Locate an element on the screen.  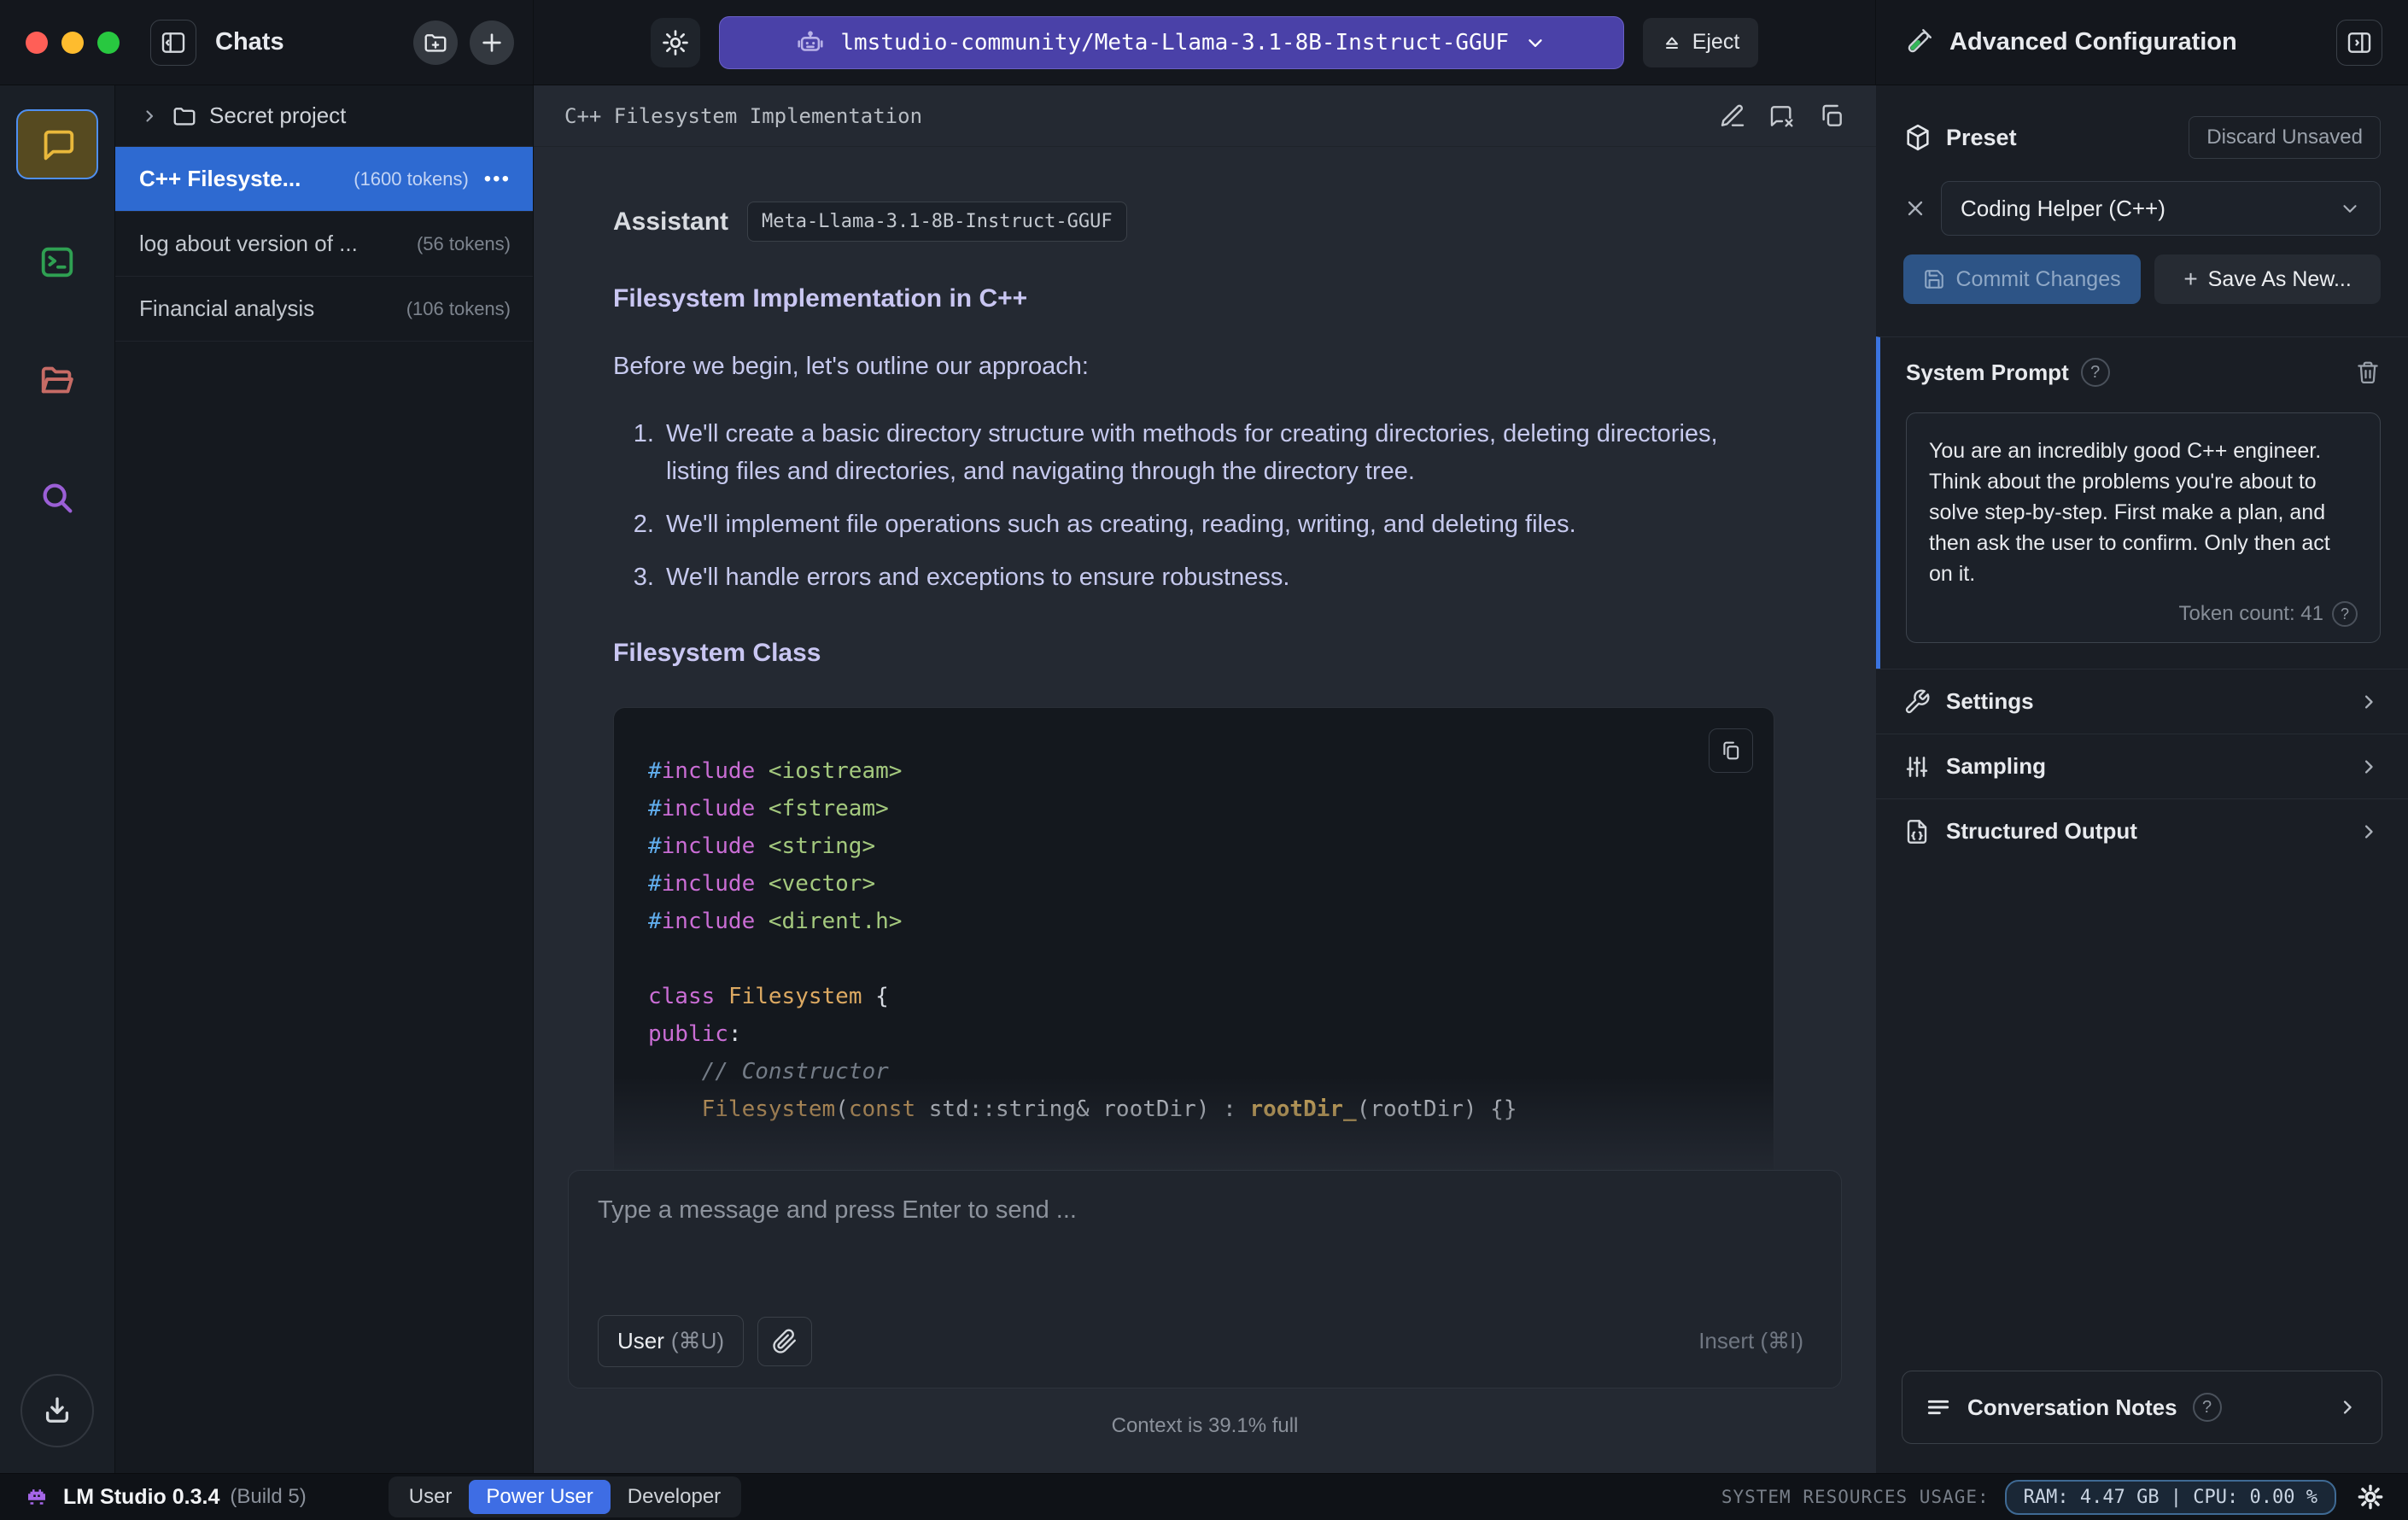
chat-list-item: Financial analysis (106 tokens) is located at coordinates (324, 309).